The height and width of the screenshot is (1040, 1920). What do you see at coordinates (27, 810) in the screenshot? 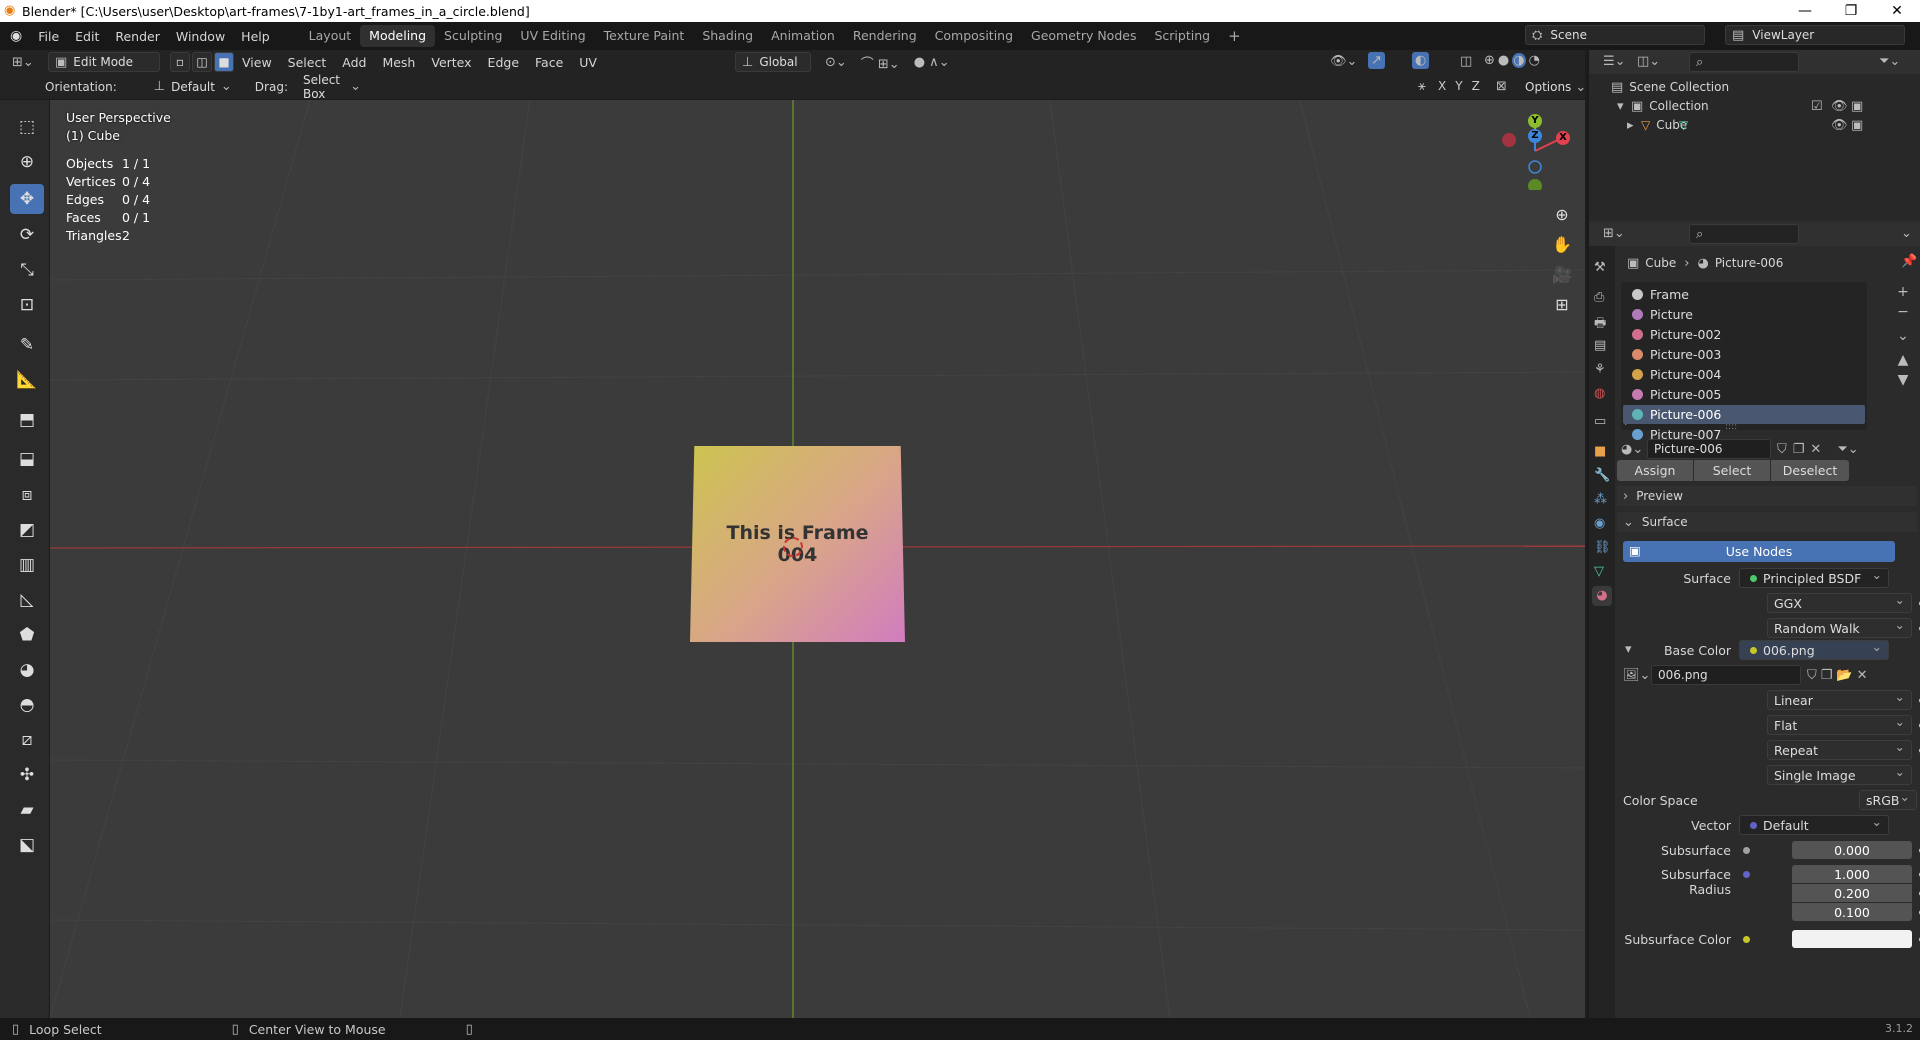
I see `shear-tool-icon: ▰` at bounding box center [27, 810].